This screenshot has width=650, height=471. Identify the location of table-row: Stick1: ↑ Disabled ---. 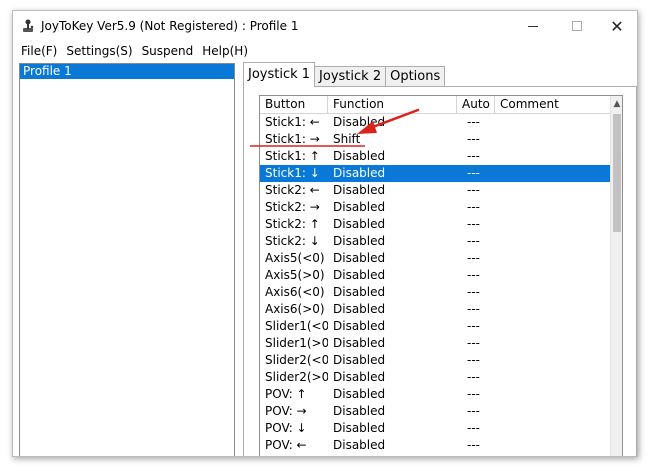
(435, 156).